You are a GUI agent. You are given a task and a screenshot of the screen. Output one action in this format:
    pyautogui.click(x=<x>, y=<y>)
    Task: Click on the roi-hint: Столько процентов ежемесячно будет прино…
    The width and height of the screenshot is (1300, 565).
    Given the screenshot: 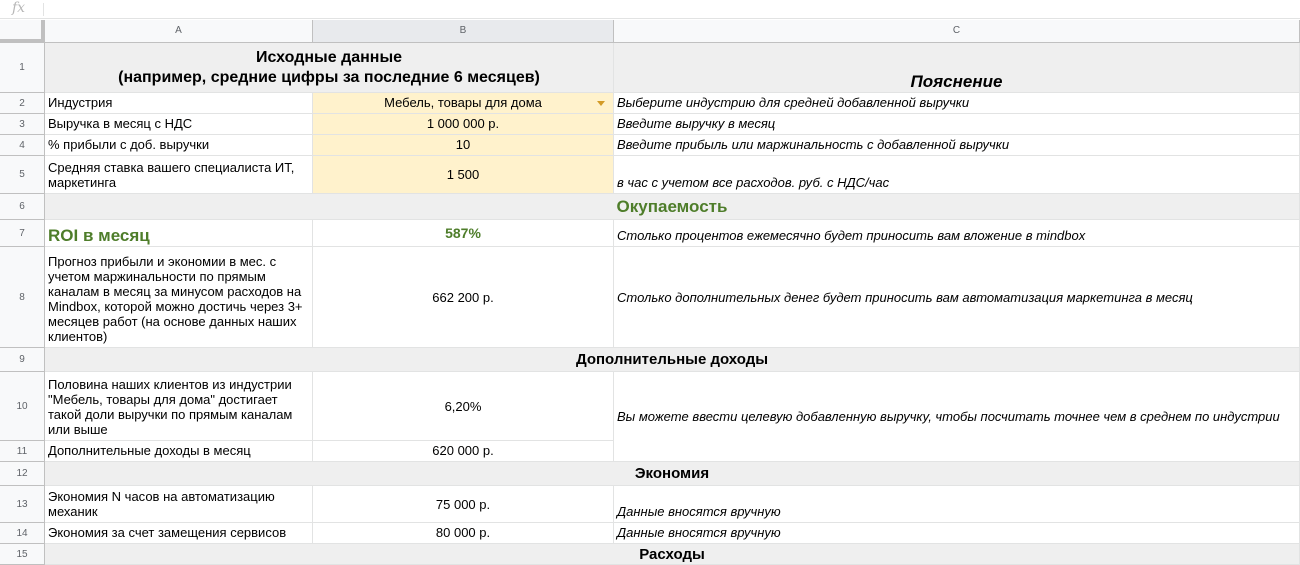 What is the action you would take?
    pyautogui.click(x=851, y=235)
    